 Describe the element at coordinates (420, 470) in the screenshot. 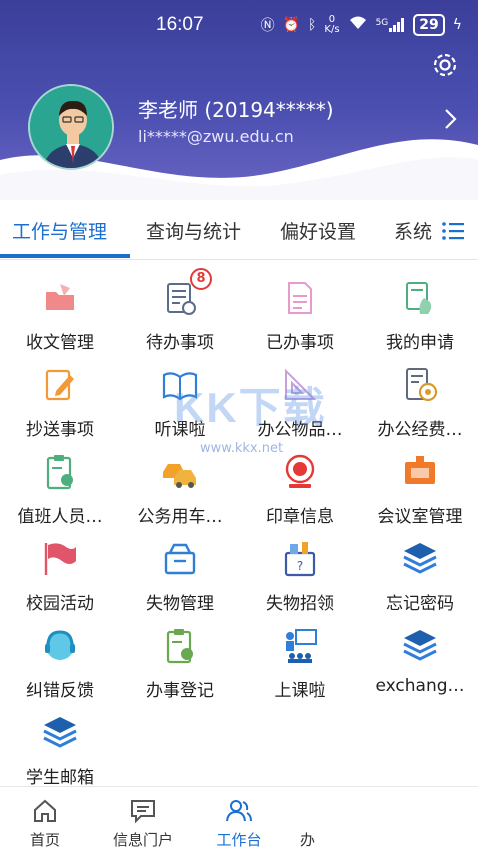

I see `meeting-room-icon` at that location.